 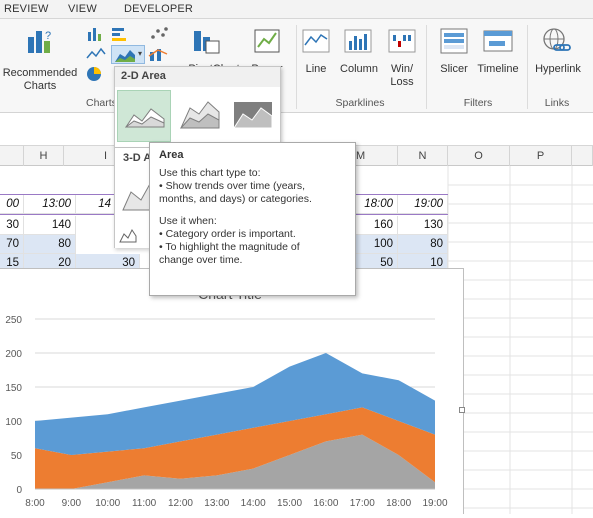 I want to click on sparkline-line-icon, so click(x=316, y=41).